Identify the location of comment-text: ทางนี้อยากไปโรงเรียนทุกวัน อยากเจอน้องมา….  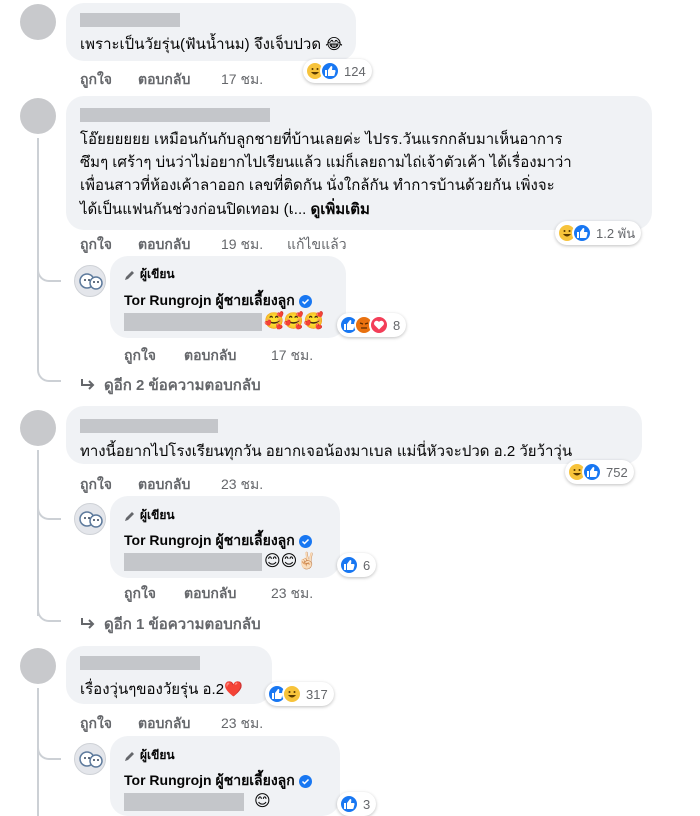
(326, 451).